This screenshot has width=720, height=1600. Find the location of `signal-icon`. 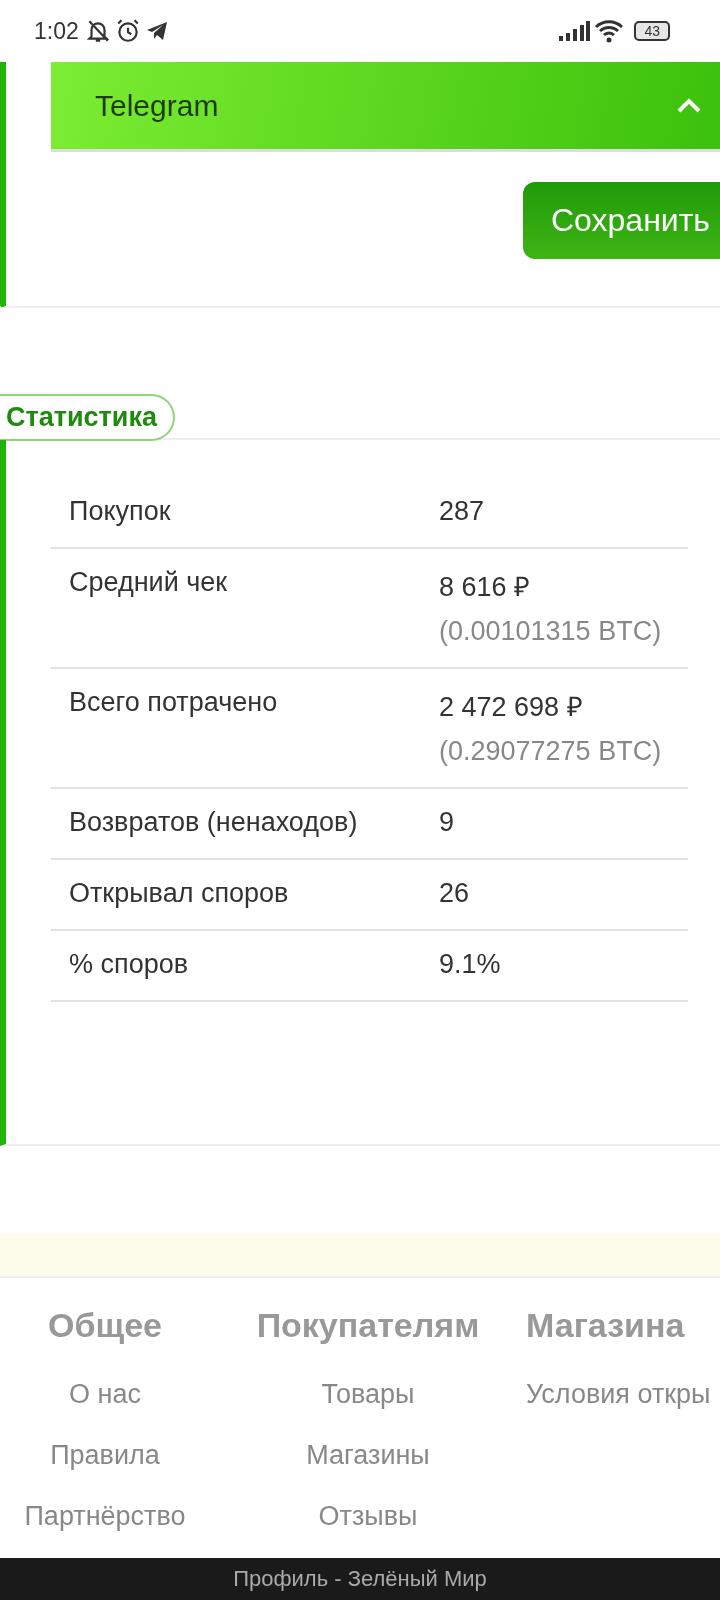

signal-icon is located at coordinates (574, 31).